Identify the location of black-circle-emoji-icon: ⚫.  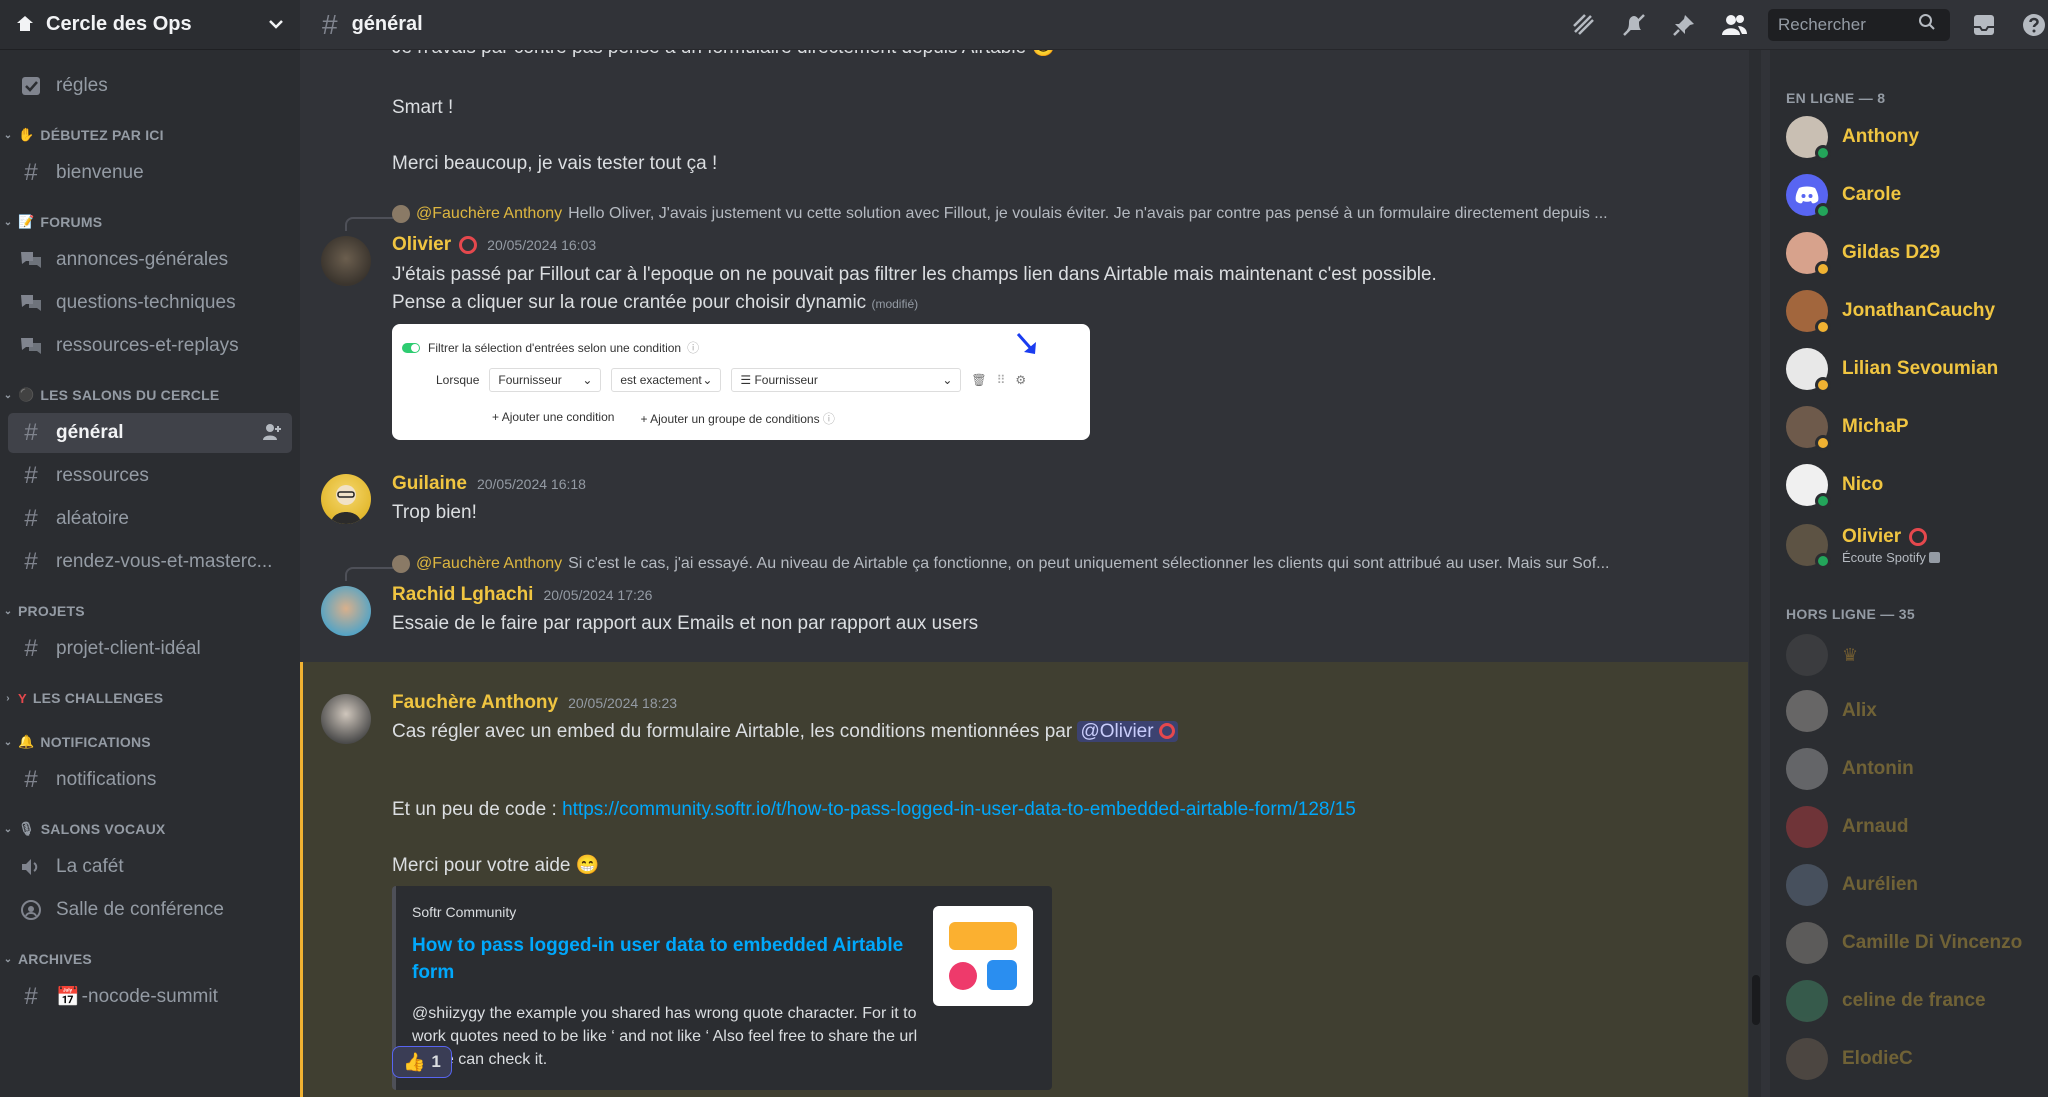
(26, 394).